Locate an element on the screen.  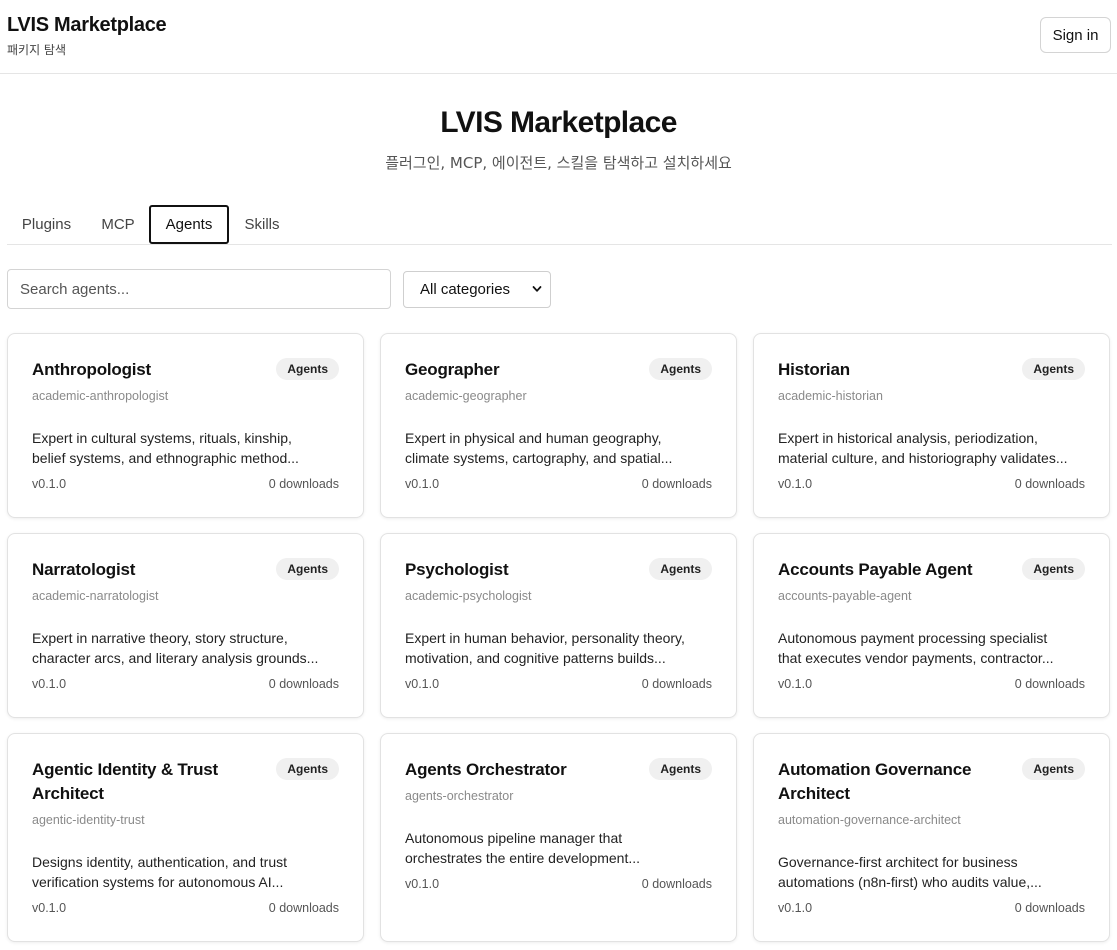
card-slug: academic-anthropologist is located at coordinates (100, 396).